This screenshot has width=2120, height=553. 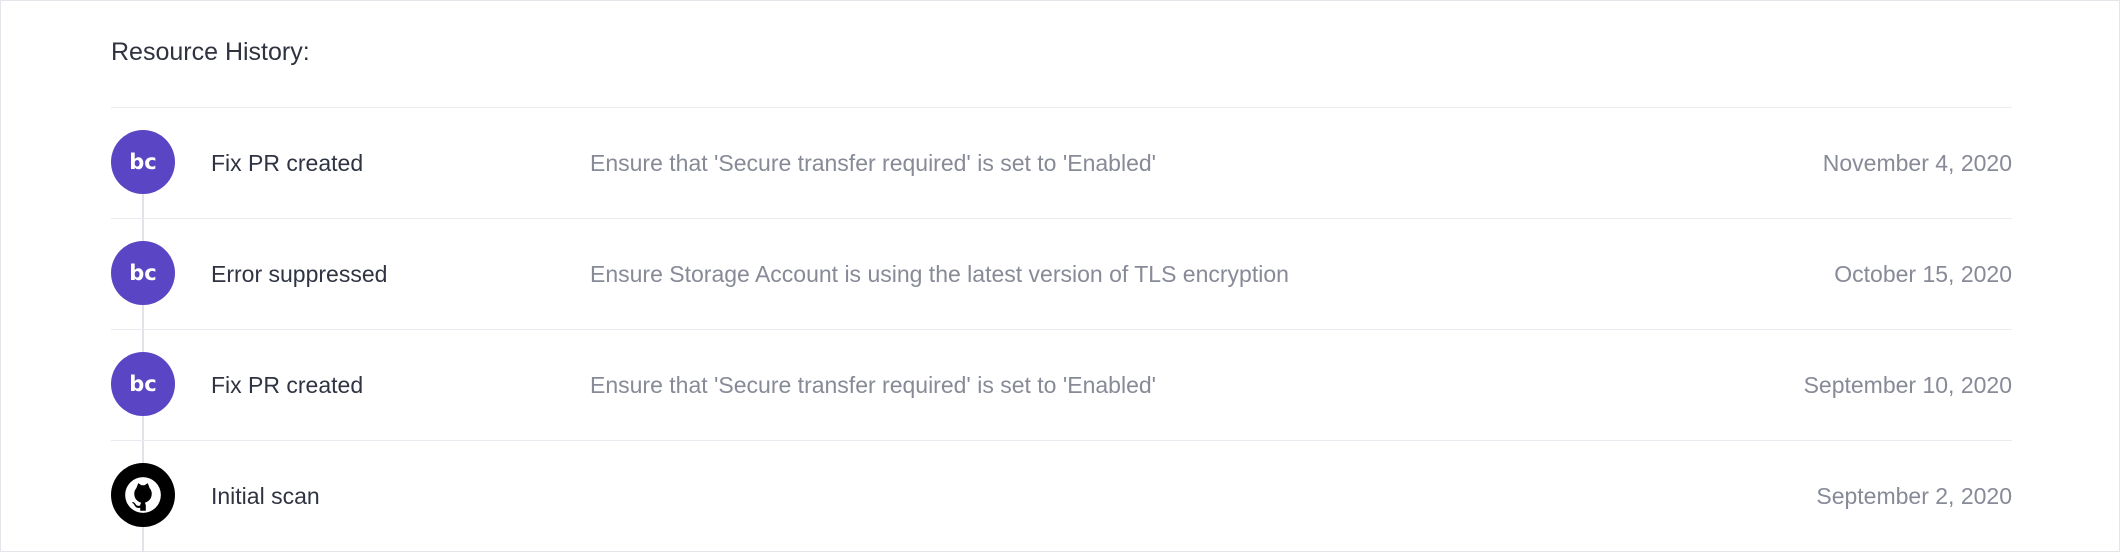 I want to click on history-date: September 10, 2020, so click(x=1907, y=385).